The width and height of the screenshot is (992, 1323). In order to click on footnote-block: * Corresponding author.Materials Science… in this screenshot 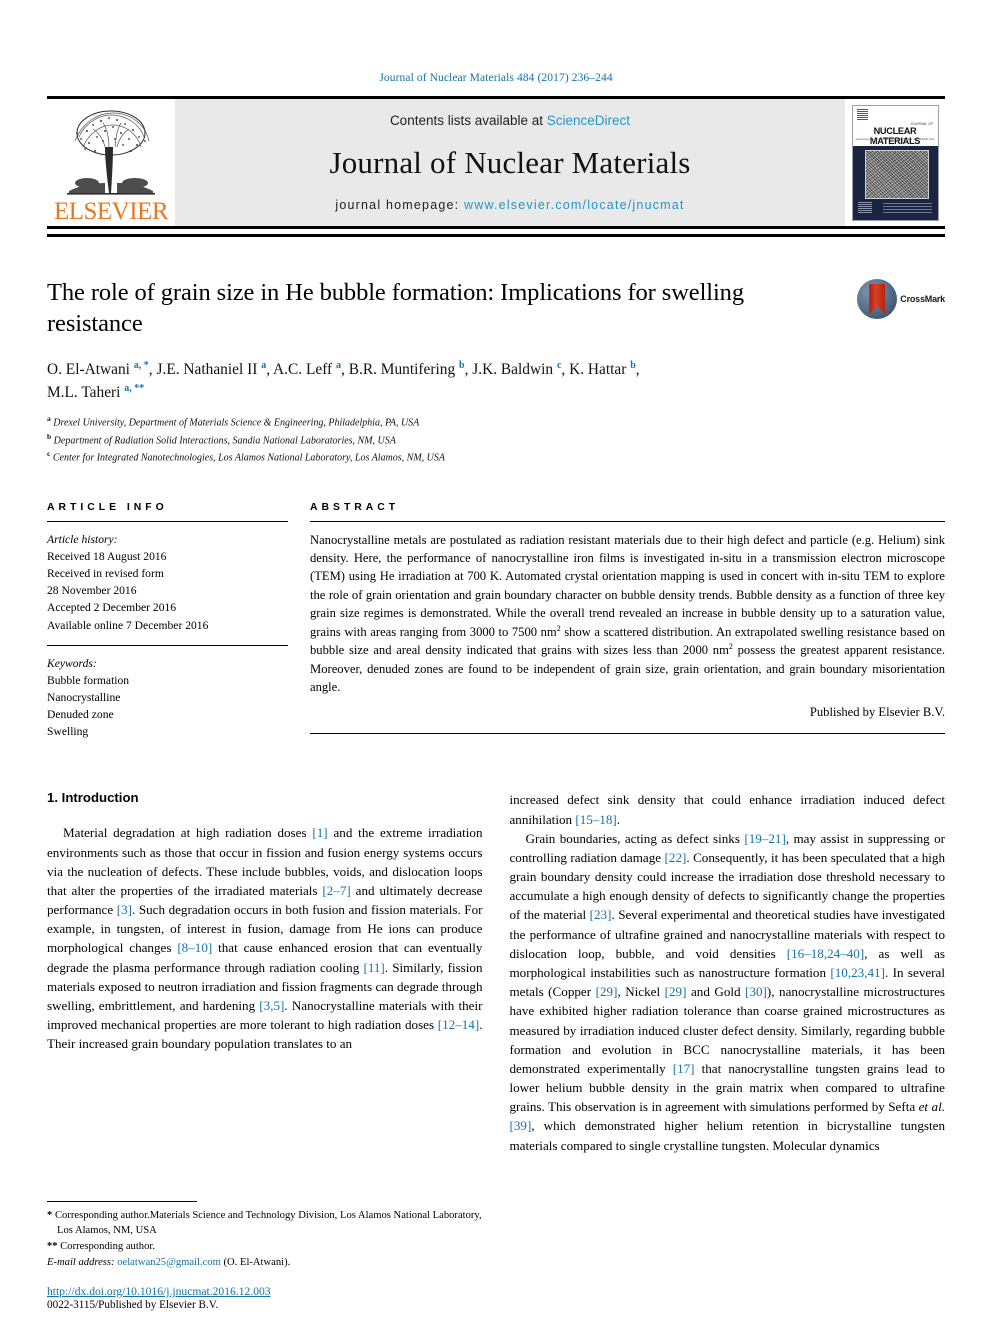, I will do `click(267, 1235)`.